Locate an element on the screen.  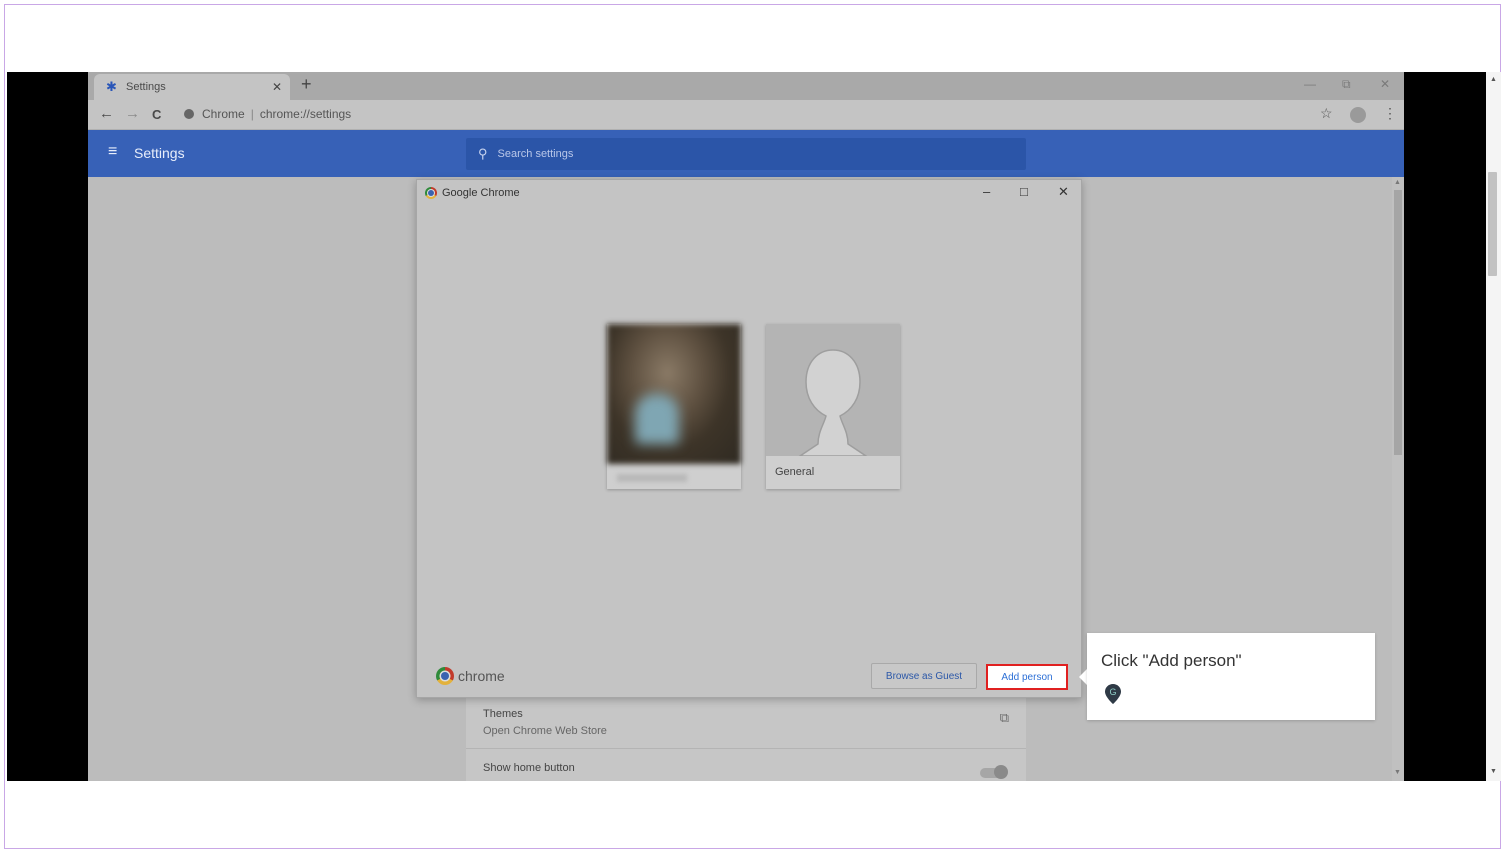
bookmark-star-icon: ☆ is located at coordinates (1326, 113).